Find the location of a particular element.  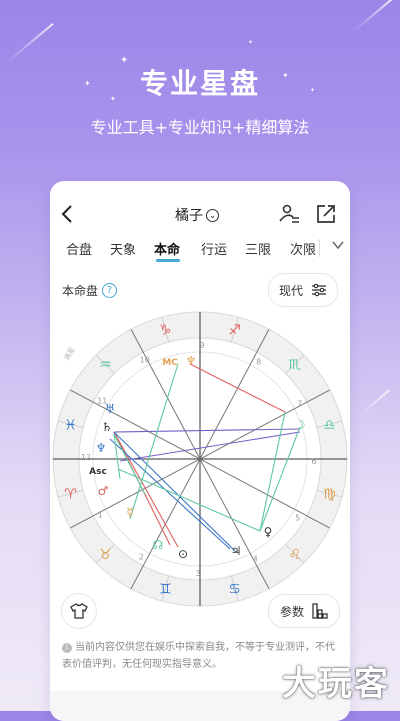

tab-synastry: 合盘 is located at coordinates (79, 248).